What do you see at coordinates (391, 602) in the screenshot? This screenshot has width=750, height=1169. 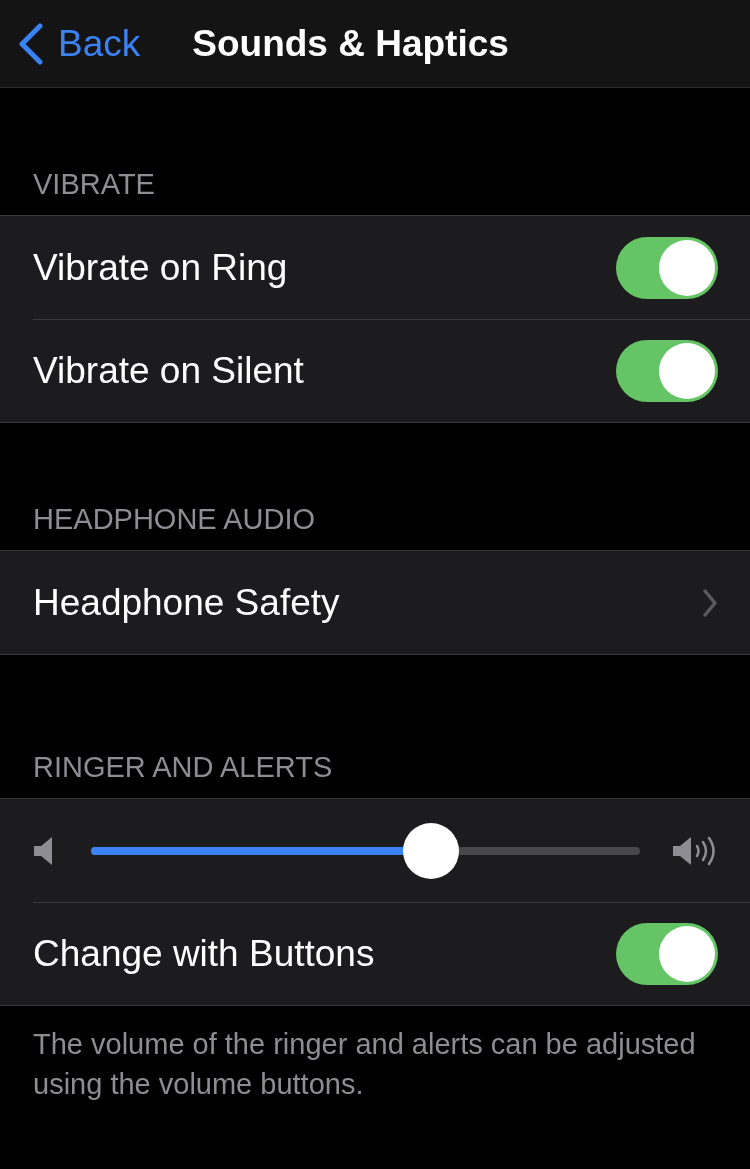 I see `settings-link-row: Headphone Safety` at bounding box center [391, 602].